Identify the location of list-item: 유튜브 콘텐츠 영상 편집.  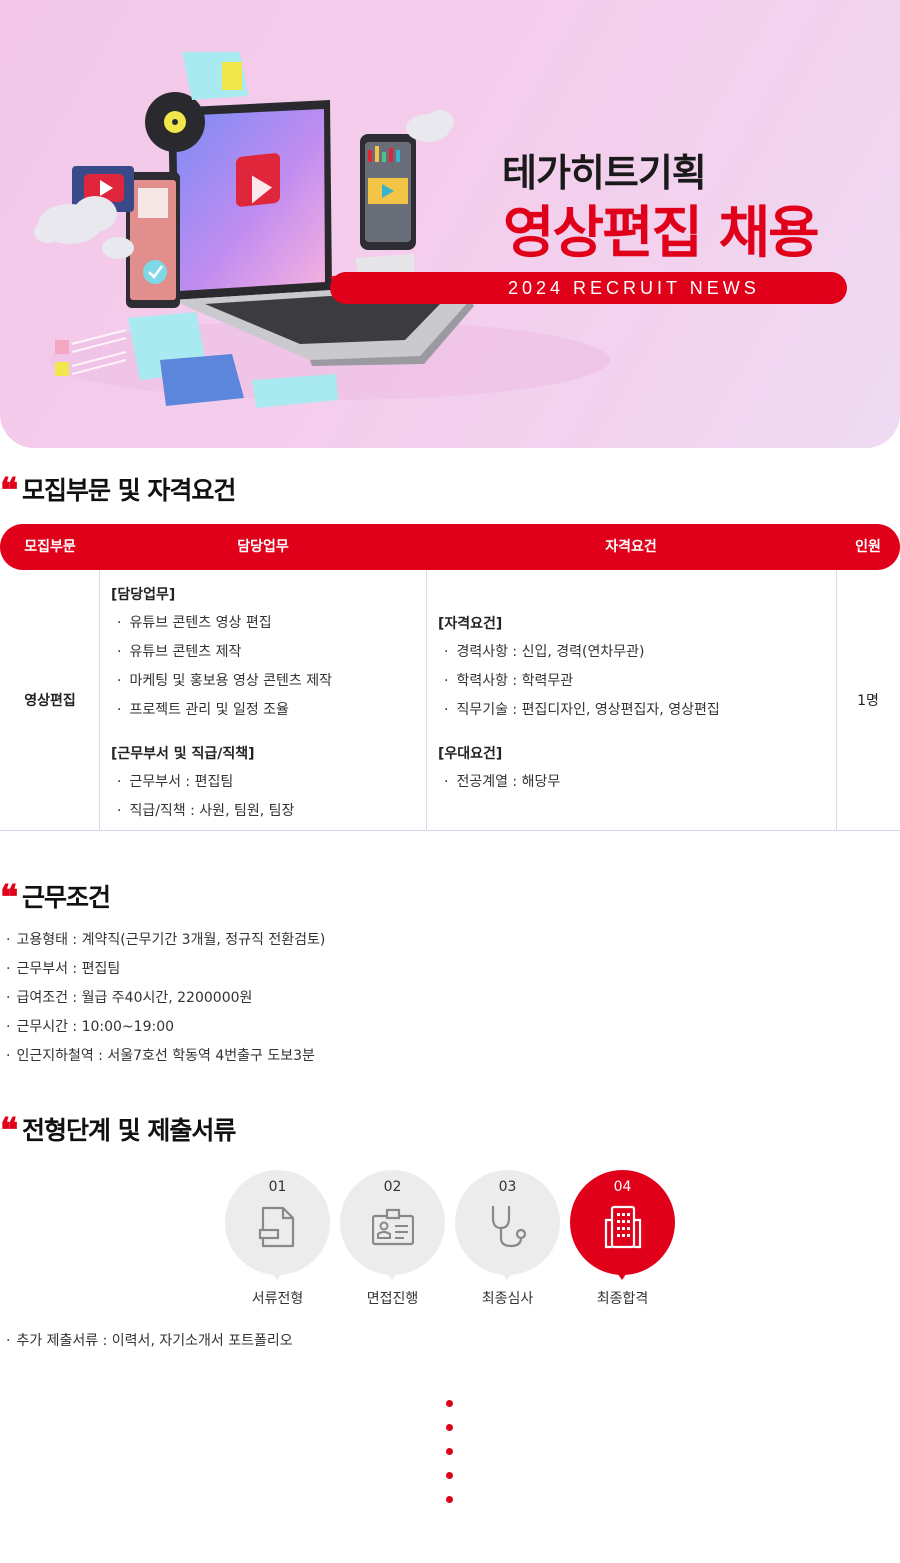
(221, 623).